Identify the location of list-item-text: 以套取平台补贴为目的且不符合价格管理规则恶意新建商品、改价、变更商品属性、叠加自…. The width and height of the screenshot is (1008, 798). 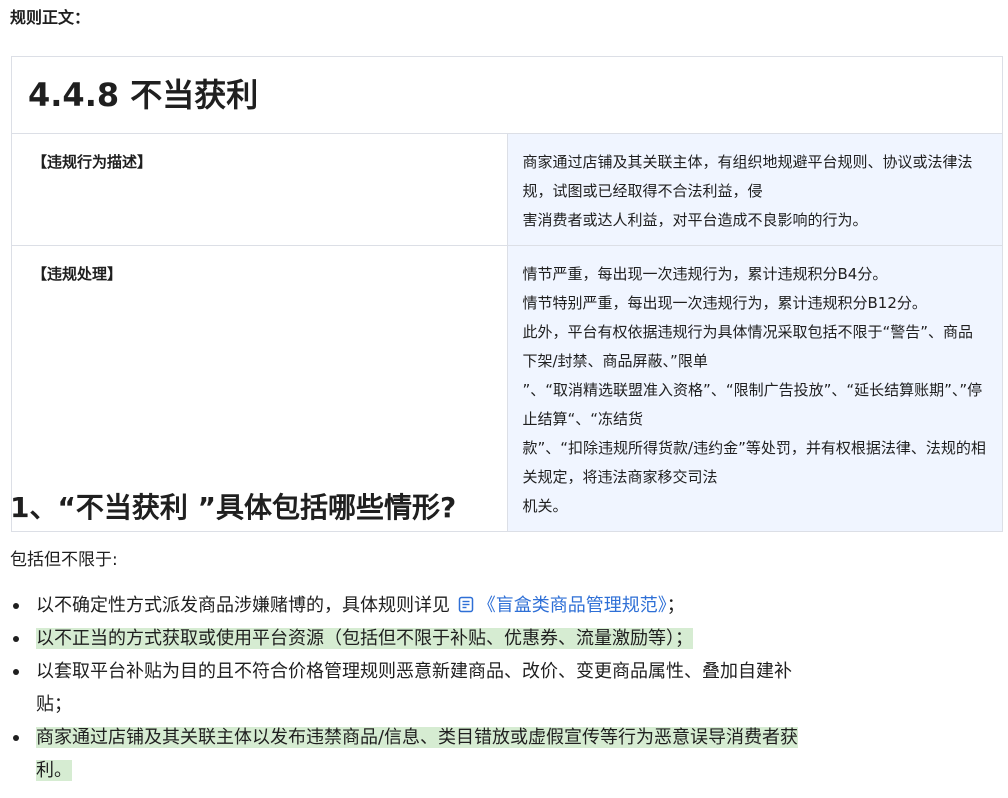
(414, 671).